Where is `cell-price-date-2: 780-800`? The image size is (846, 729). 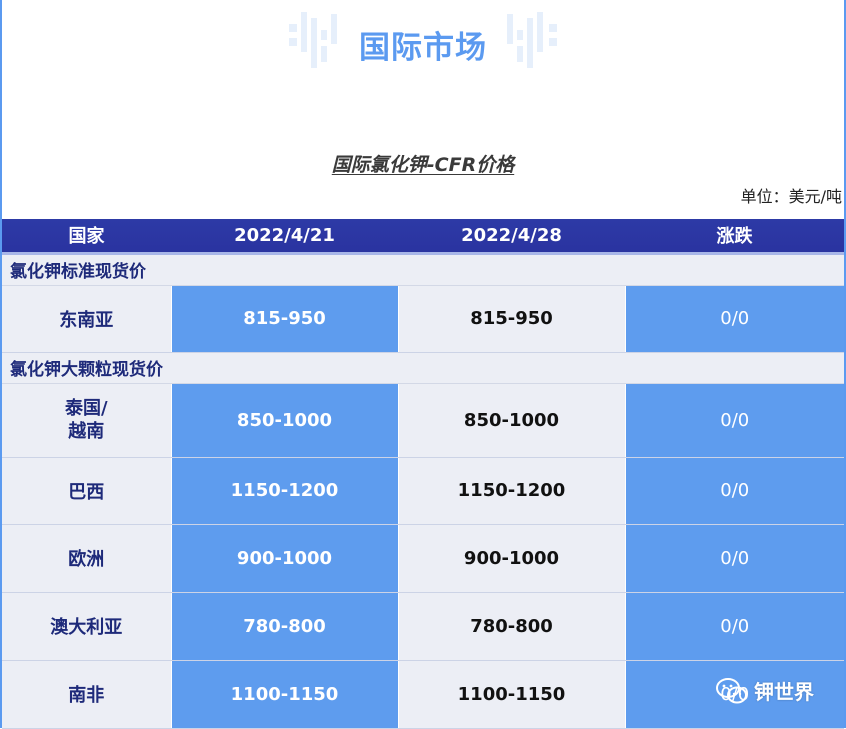 cell-price-date-2: 780-800 is located at coordinates (511, 626).